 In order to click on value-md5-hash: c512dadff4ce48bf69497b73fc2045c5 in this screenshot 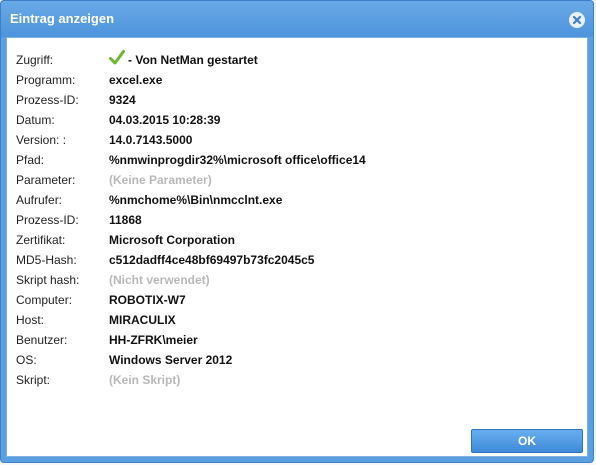, I will do `click(212, 260)`.